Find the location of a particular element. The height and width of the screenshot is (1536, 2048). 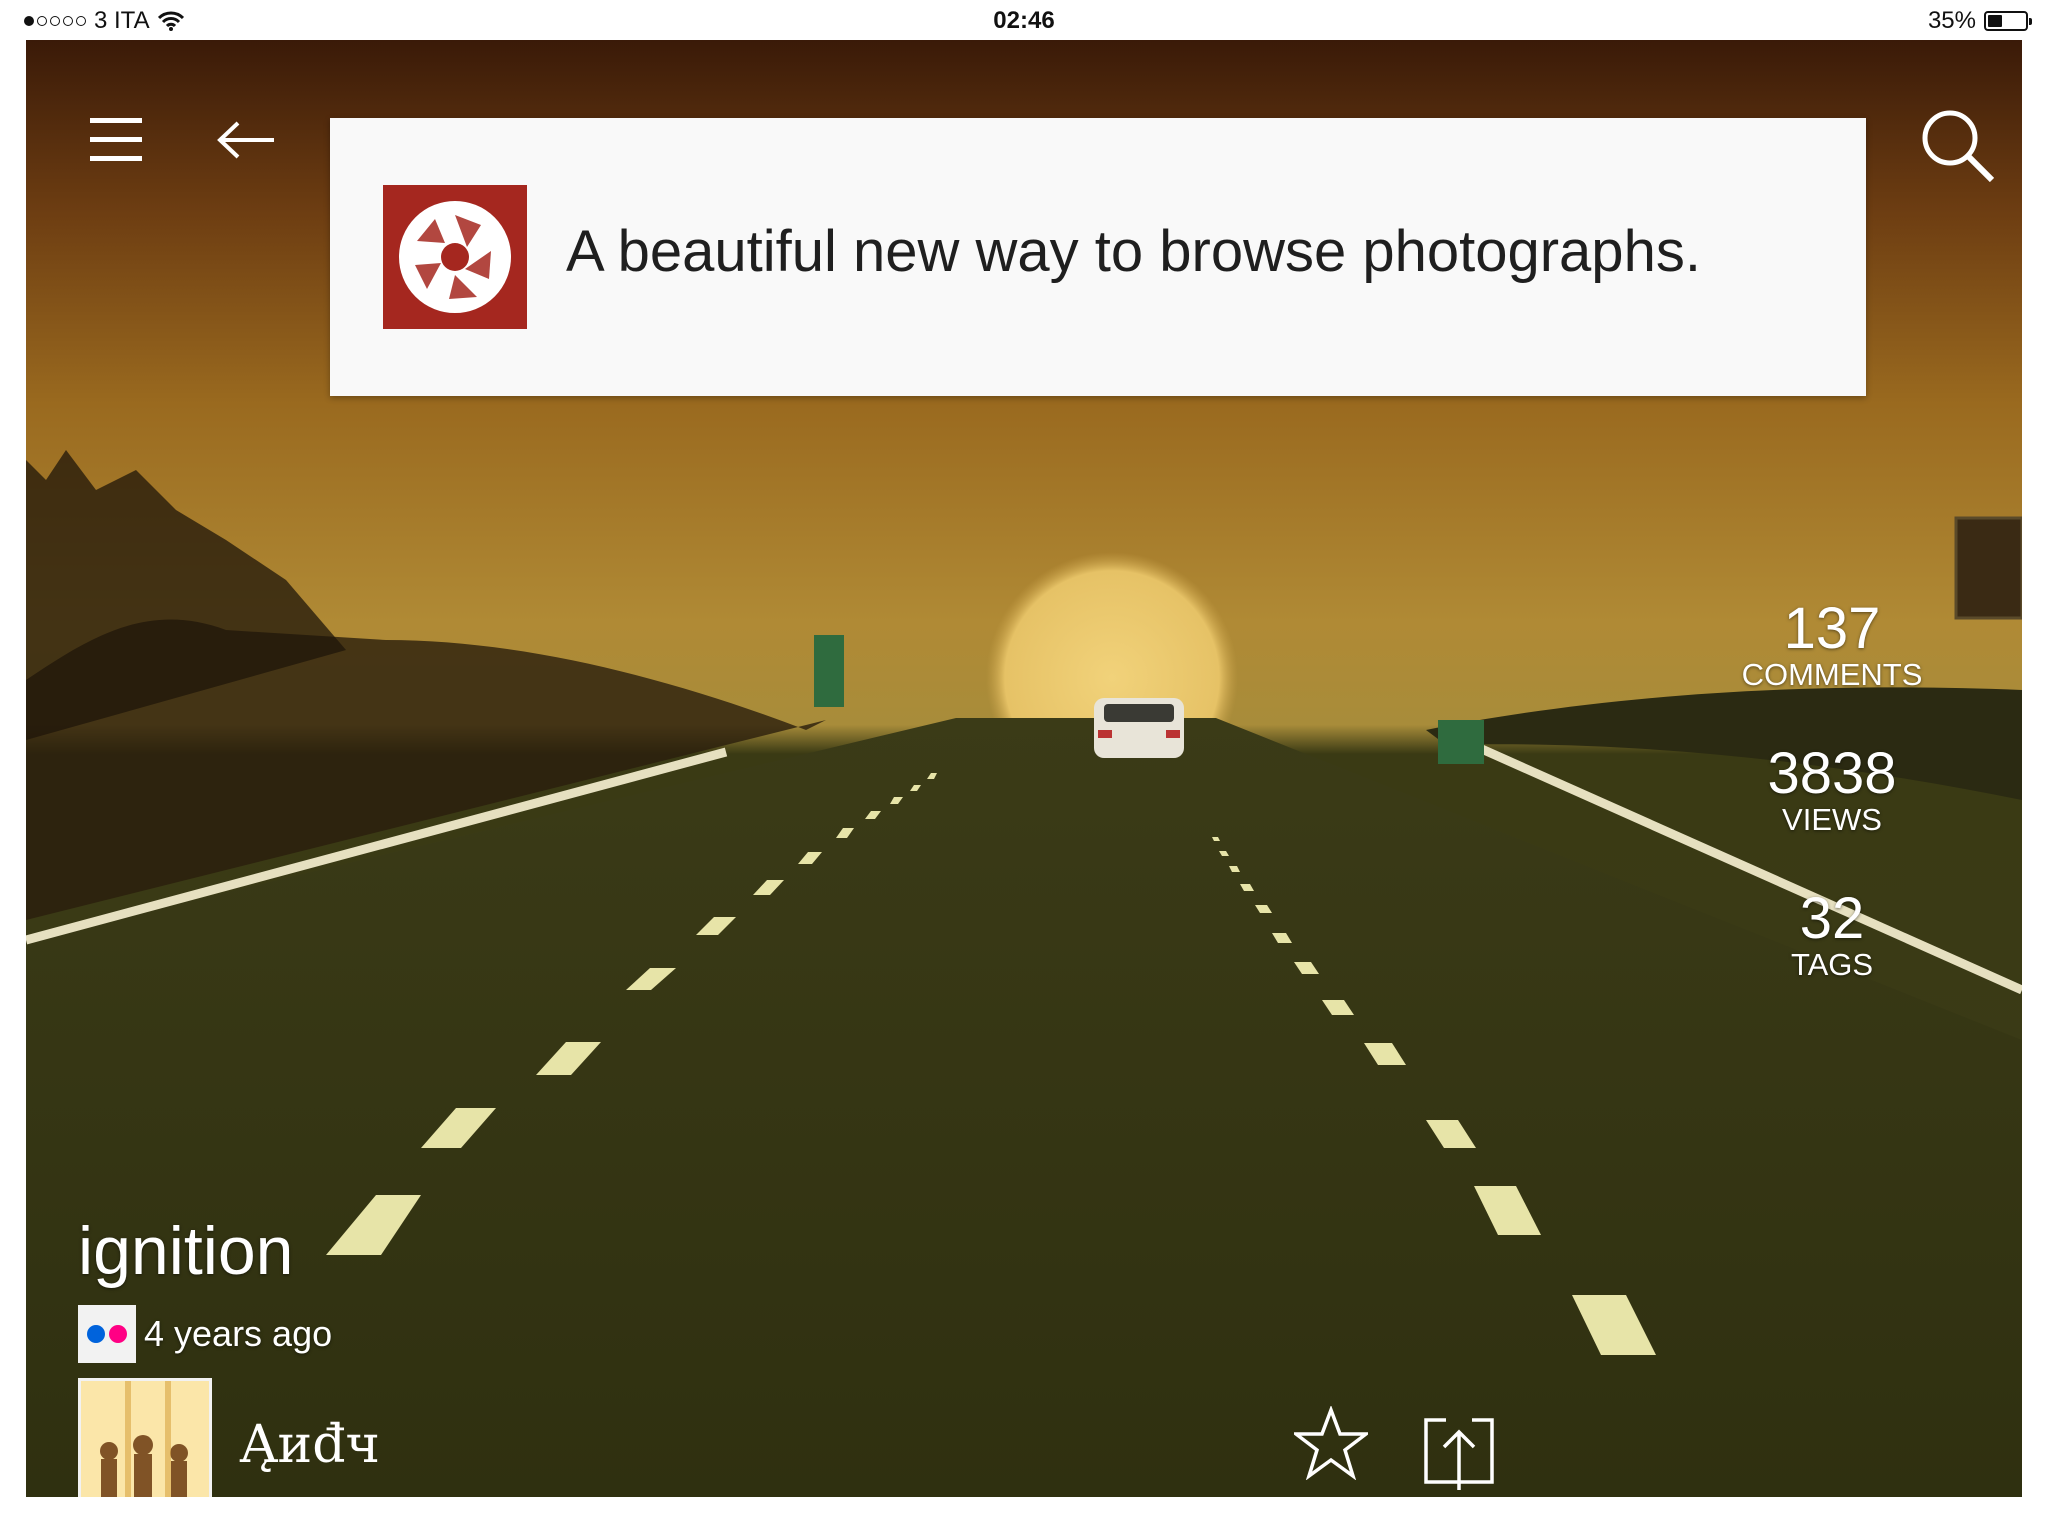

tags-stat: 32 TAGS is located at coordinates (1832, 936).